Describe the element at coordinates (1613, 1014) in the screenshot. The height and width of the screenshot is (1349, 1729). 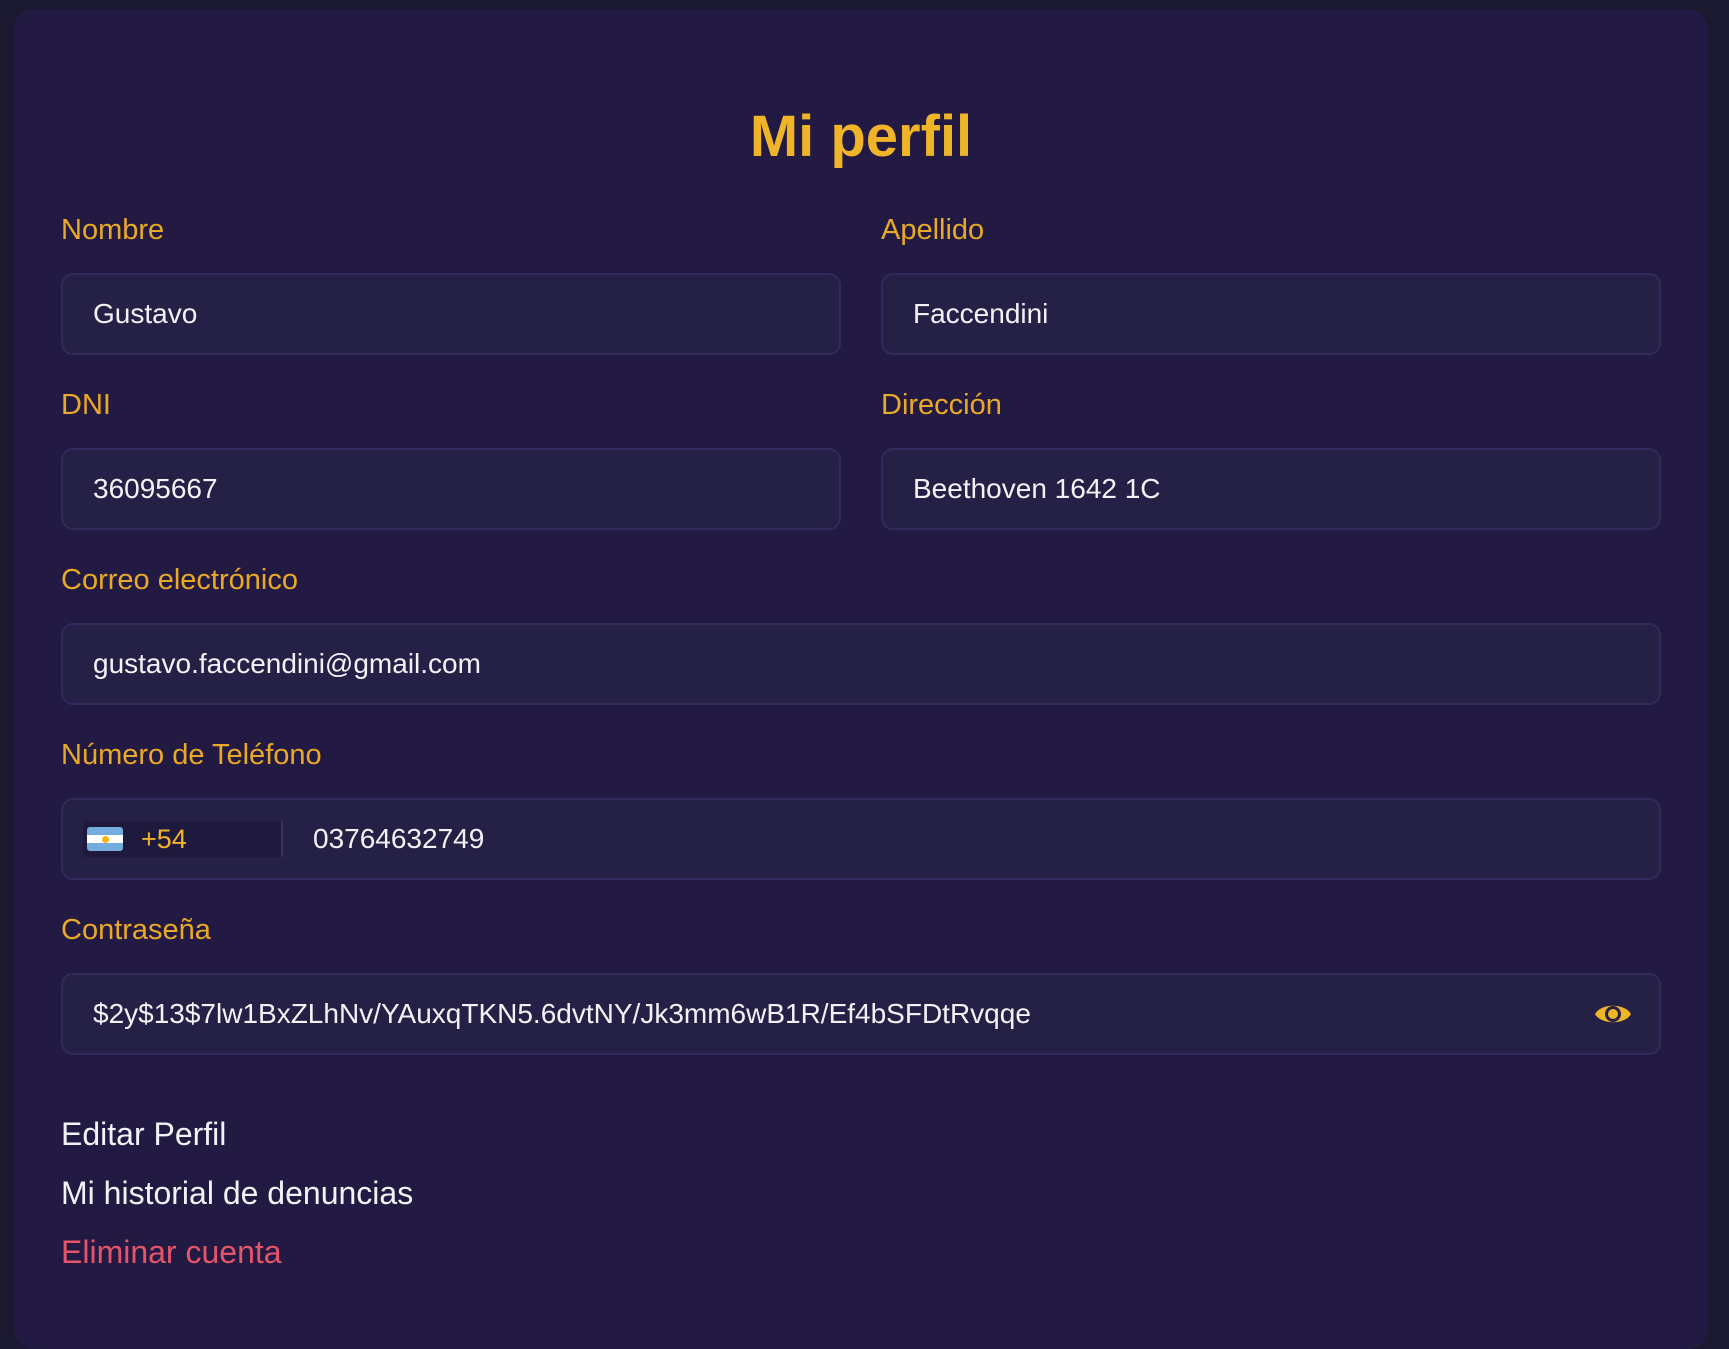
I see `eye-icon` at that location.